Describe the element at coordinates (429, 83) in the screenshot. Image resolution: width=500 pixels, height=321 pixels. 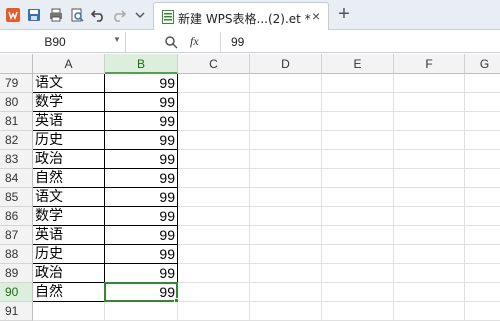
I see `cell-f79` at that location.